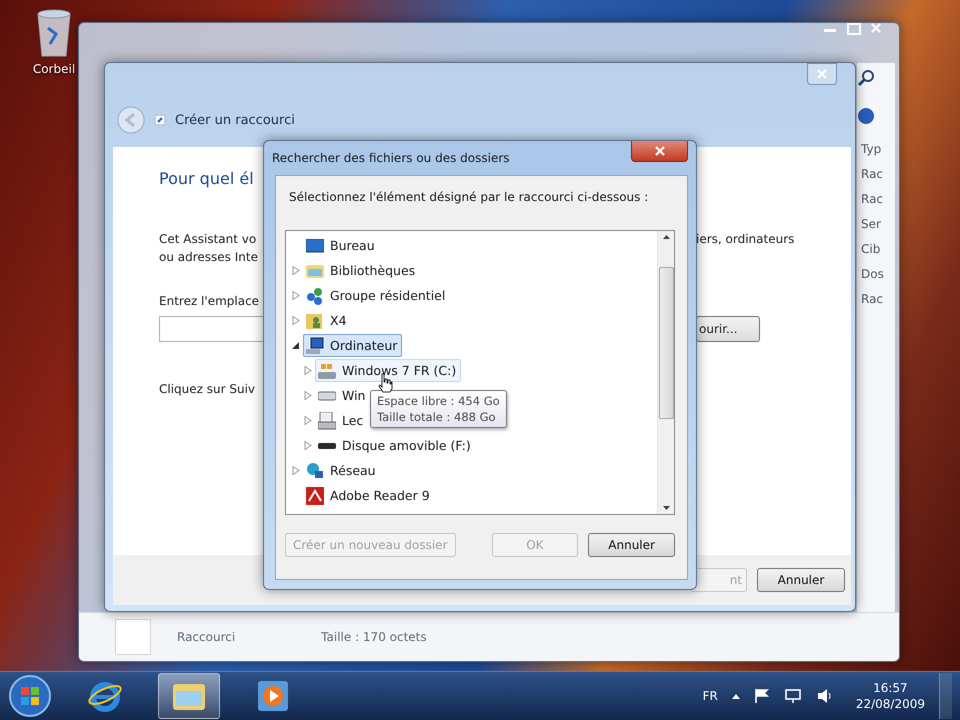 The width and height of the screenshot is (960, 720). Describe the element at coordinates (273, 696) in the screenshot. I see `play-icon` at that location.